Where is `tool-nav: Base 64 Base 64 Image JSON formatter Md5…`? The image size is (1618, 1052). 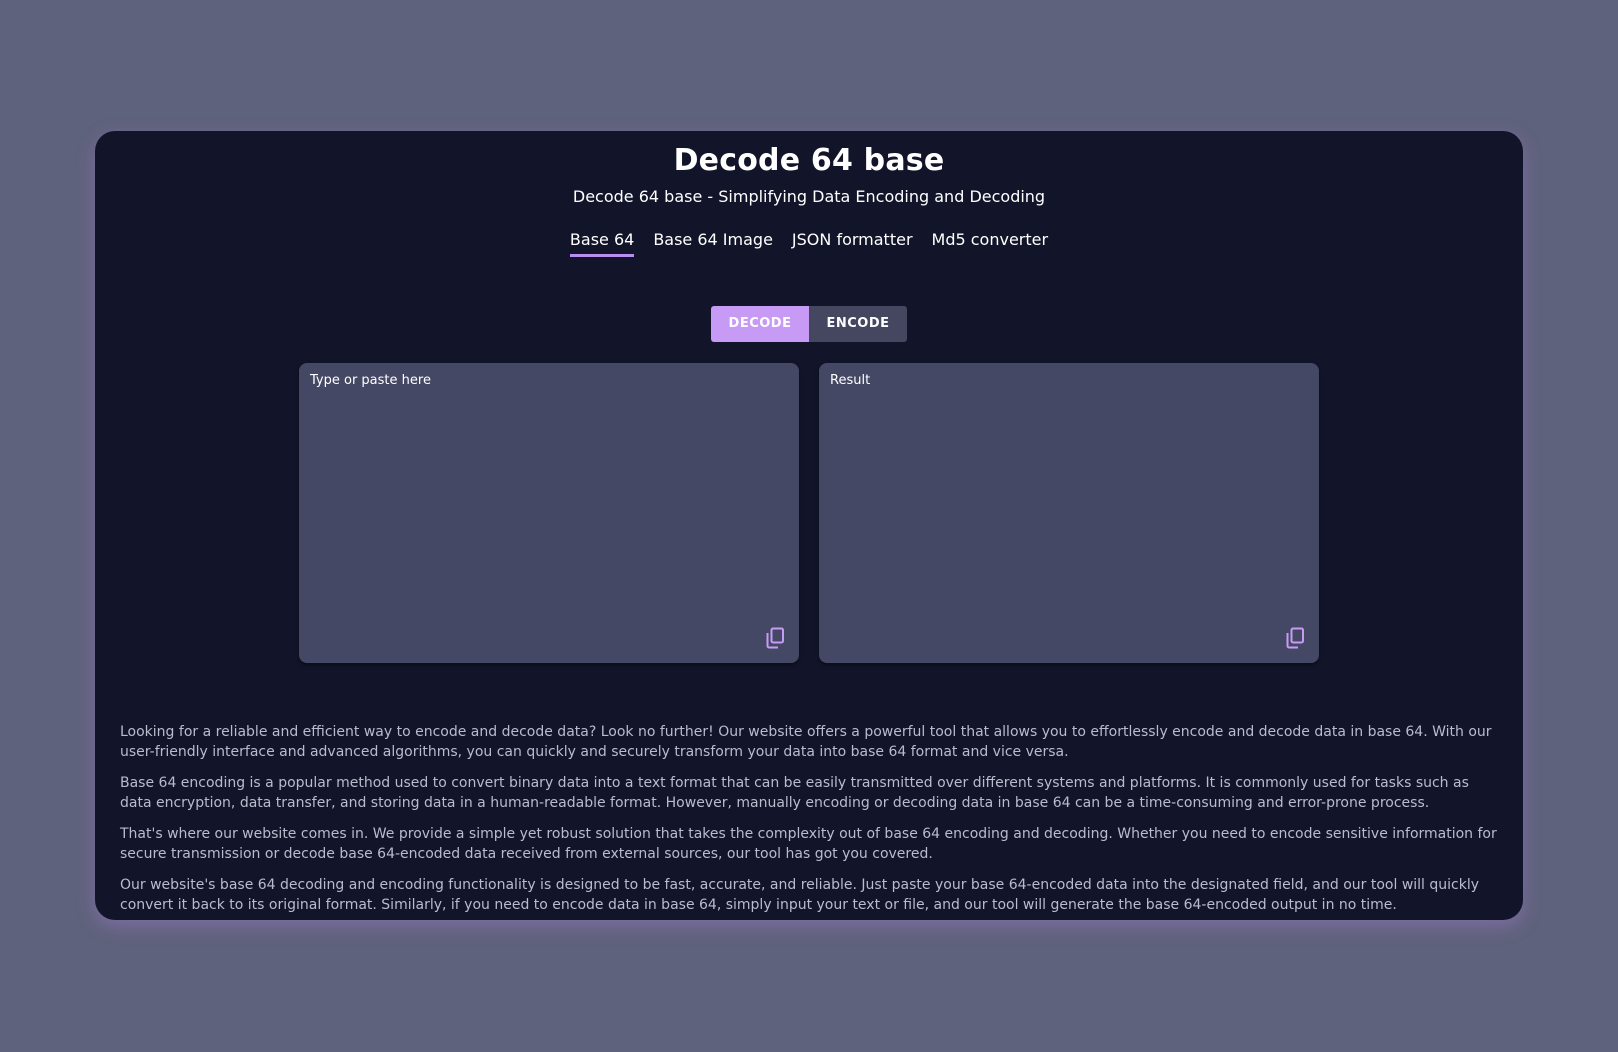 tool-nav: Base 64 Base 64 Image JSON formatter Md5… is located at coordinates (809, 243).